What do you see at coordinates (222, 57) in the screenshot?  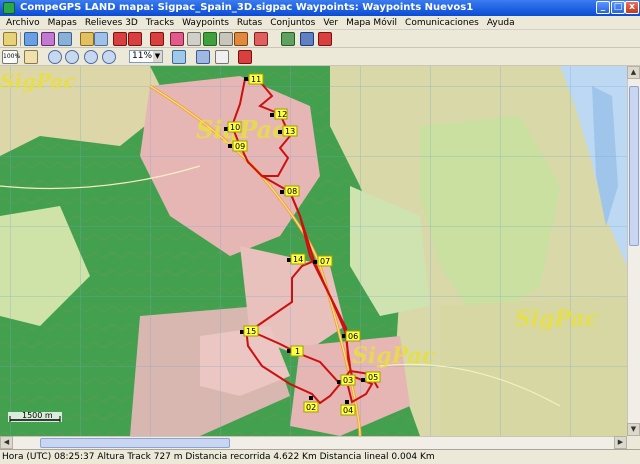 I see `grid-icon` at bounding box center [222, 57].